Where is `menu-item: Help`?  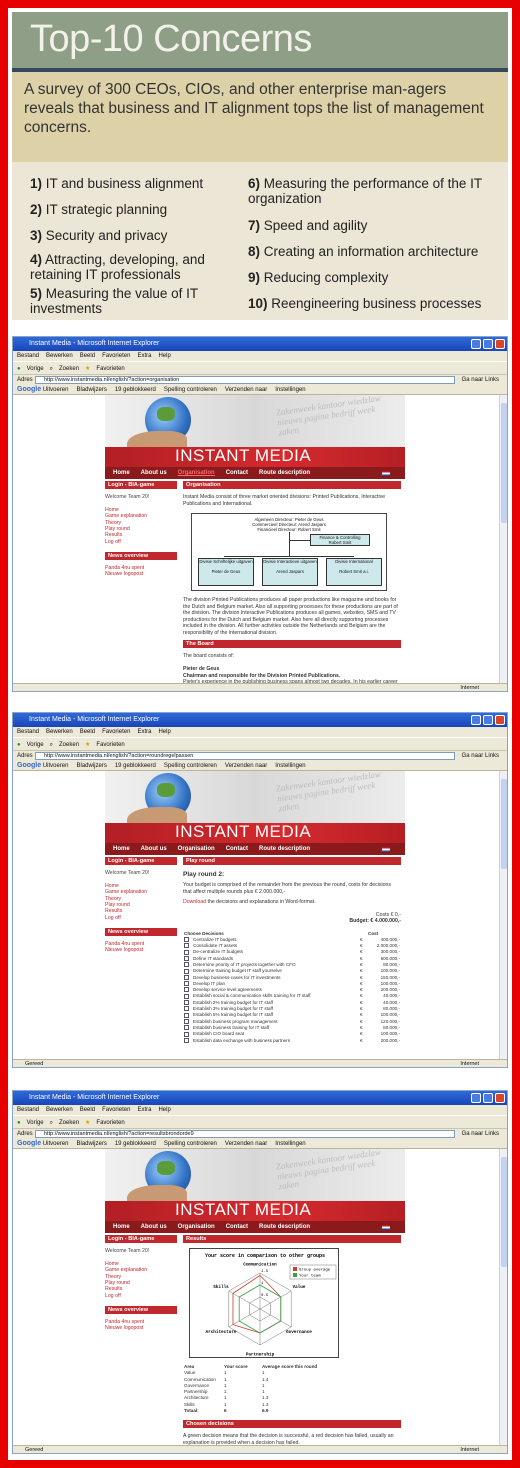
menu-item: Help is located at coordinates (164, 356).